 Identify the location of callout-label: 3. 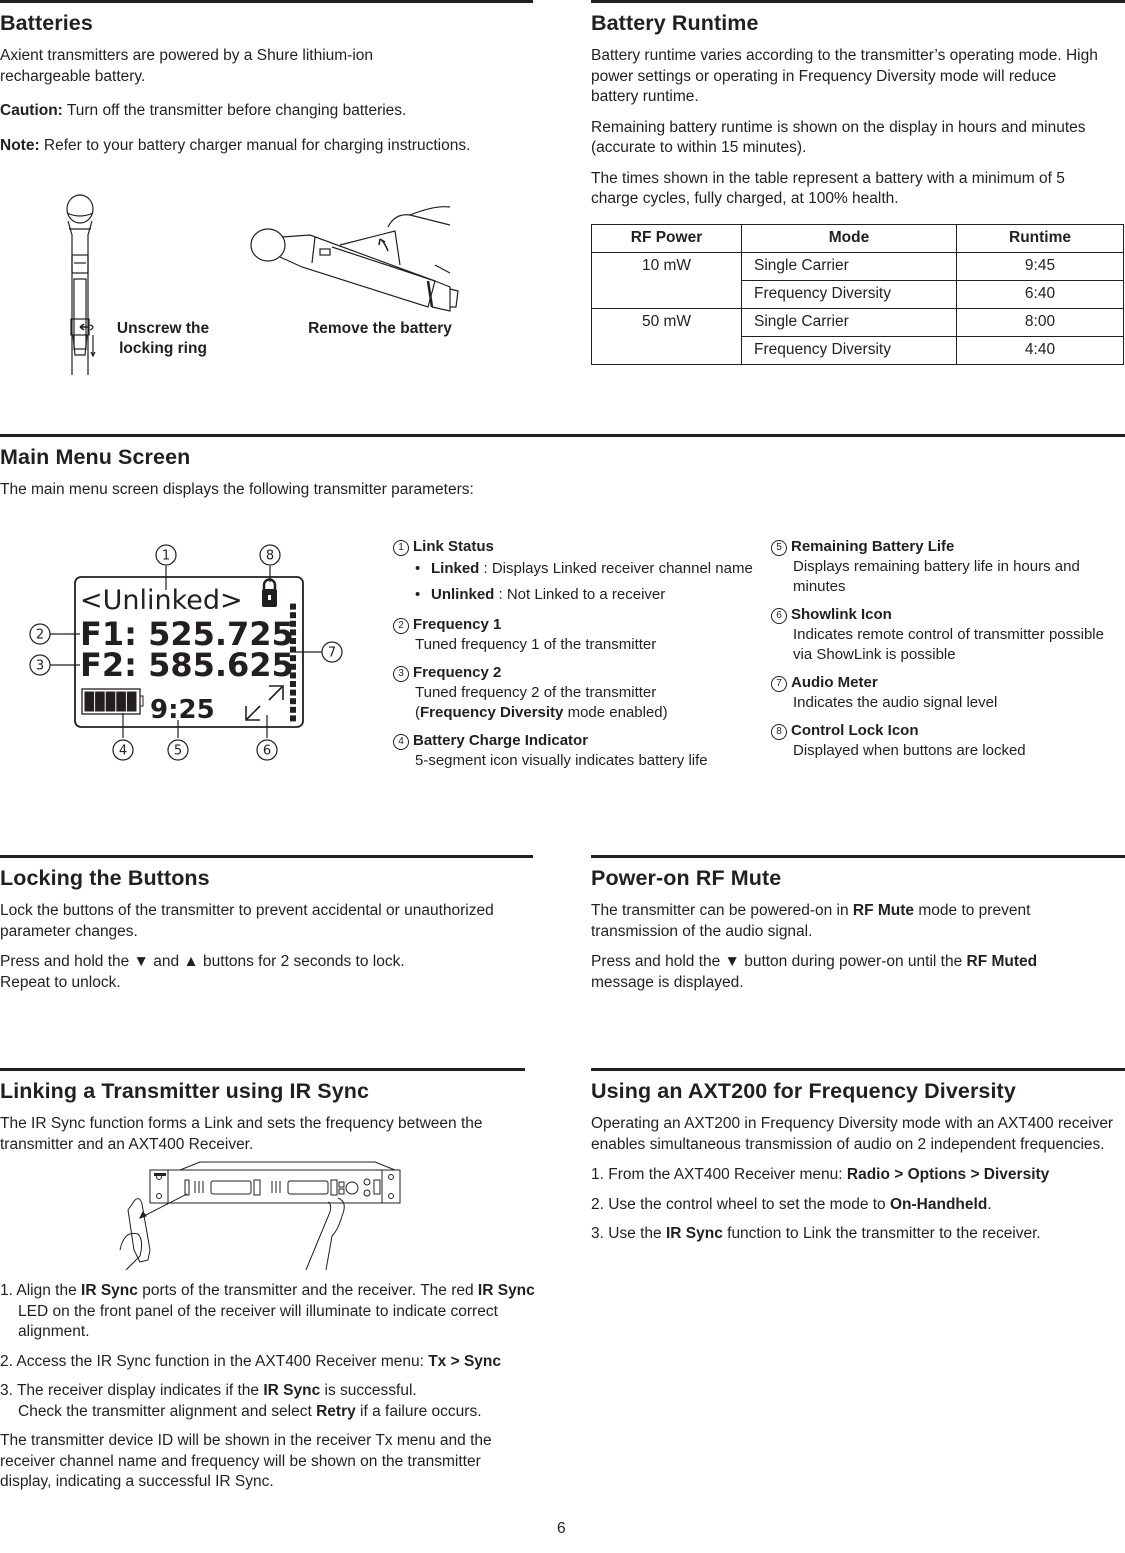
(40, 666).